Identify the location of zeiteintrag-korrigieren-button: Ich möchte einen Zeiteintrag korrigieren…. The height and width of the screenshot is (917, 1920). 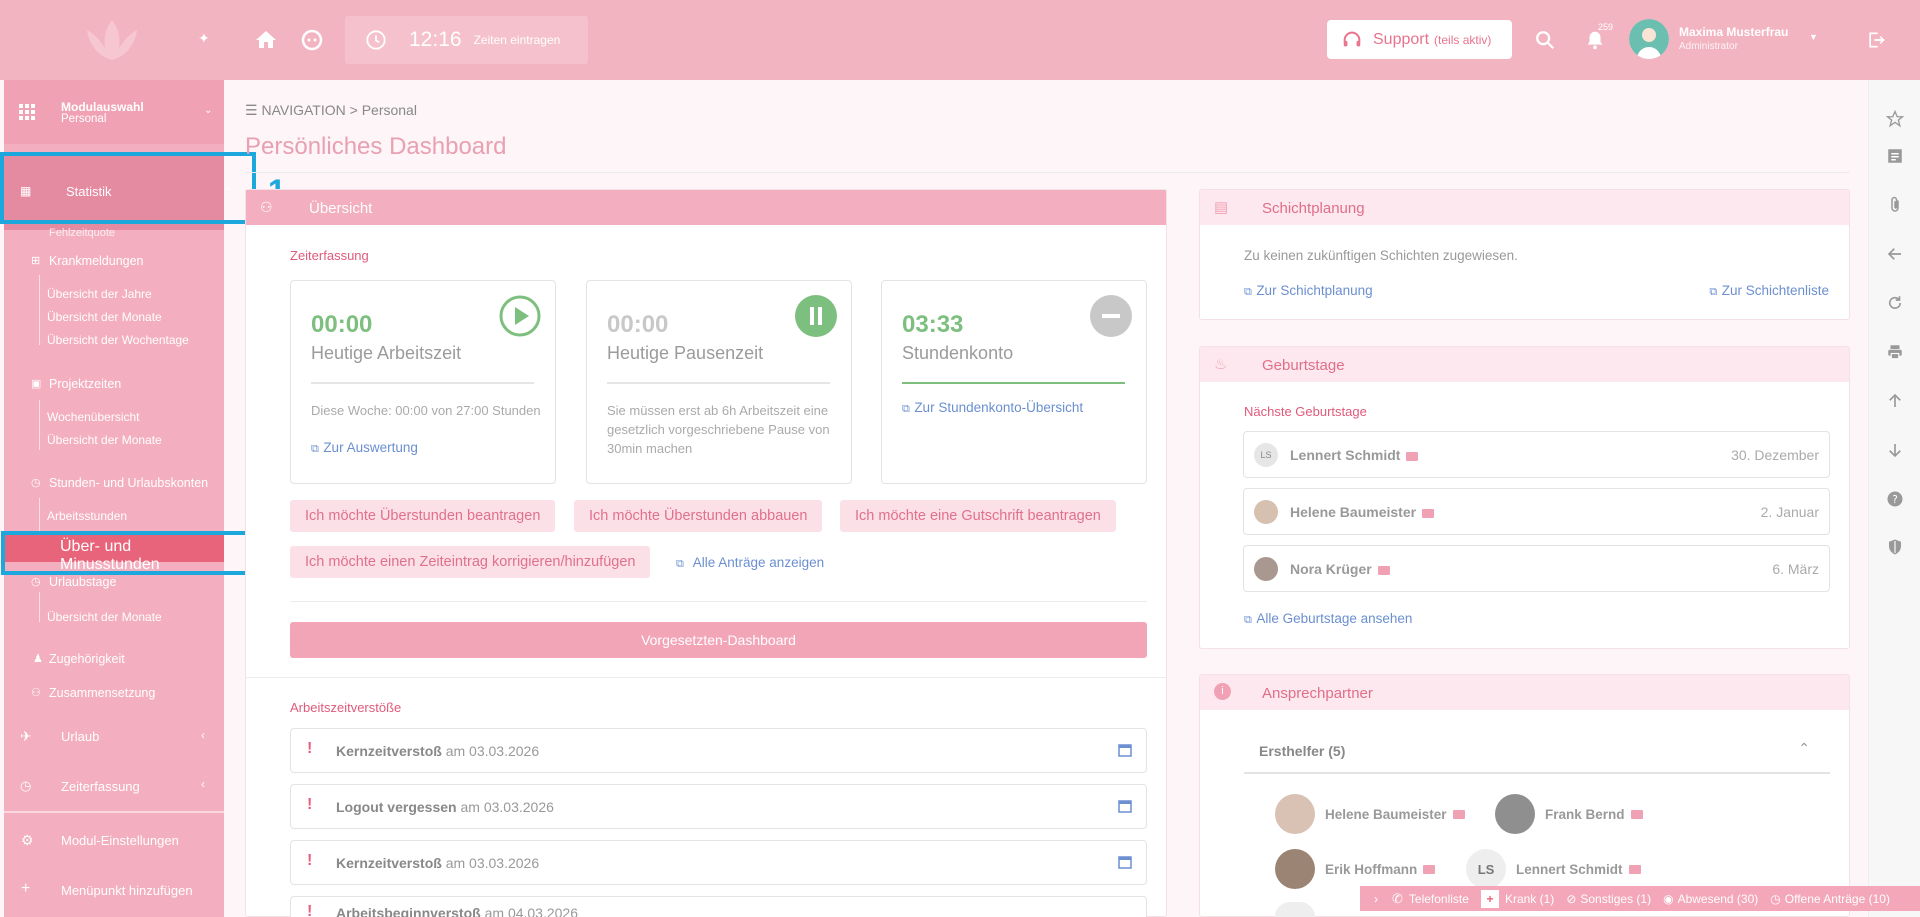
(470, 562).